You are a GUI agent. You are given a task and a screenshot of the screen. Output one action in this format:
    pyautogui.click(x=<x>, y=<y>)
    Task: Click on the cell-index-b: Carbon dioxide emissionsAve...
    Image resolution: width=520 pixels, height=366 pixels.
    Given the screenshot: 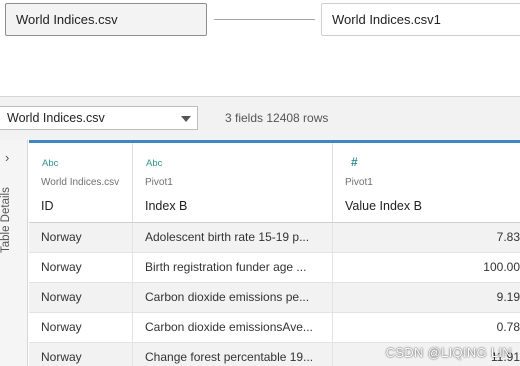 What is the action you would take?
    pyautogui.click(x=233, y=328)
    